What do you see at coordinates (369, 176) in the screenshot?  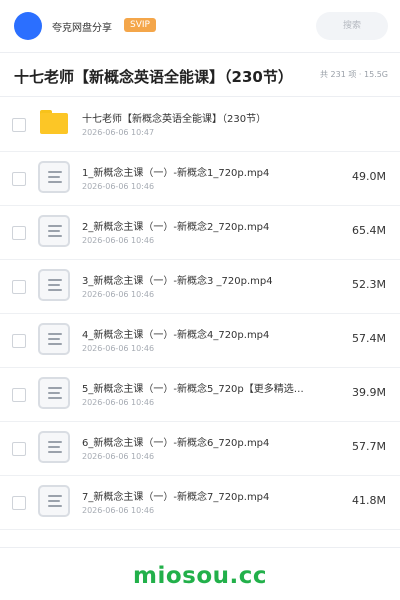 I see `item-size: 49.0M` at bounding box center [369, 176].